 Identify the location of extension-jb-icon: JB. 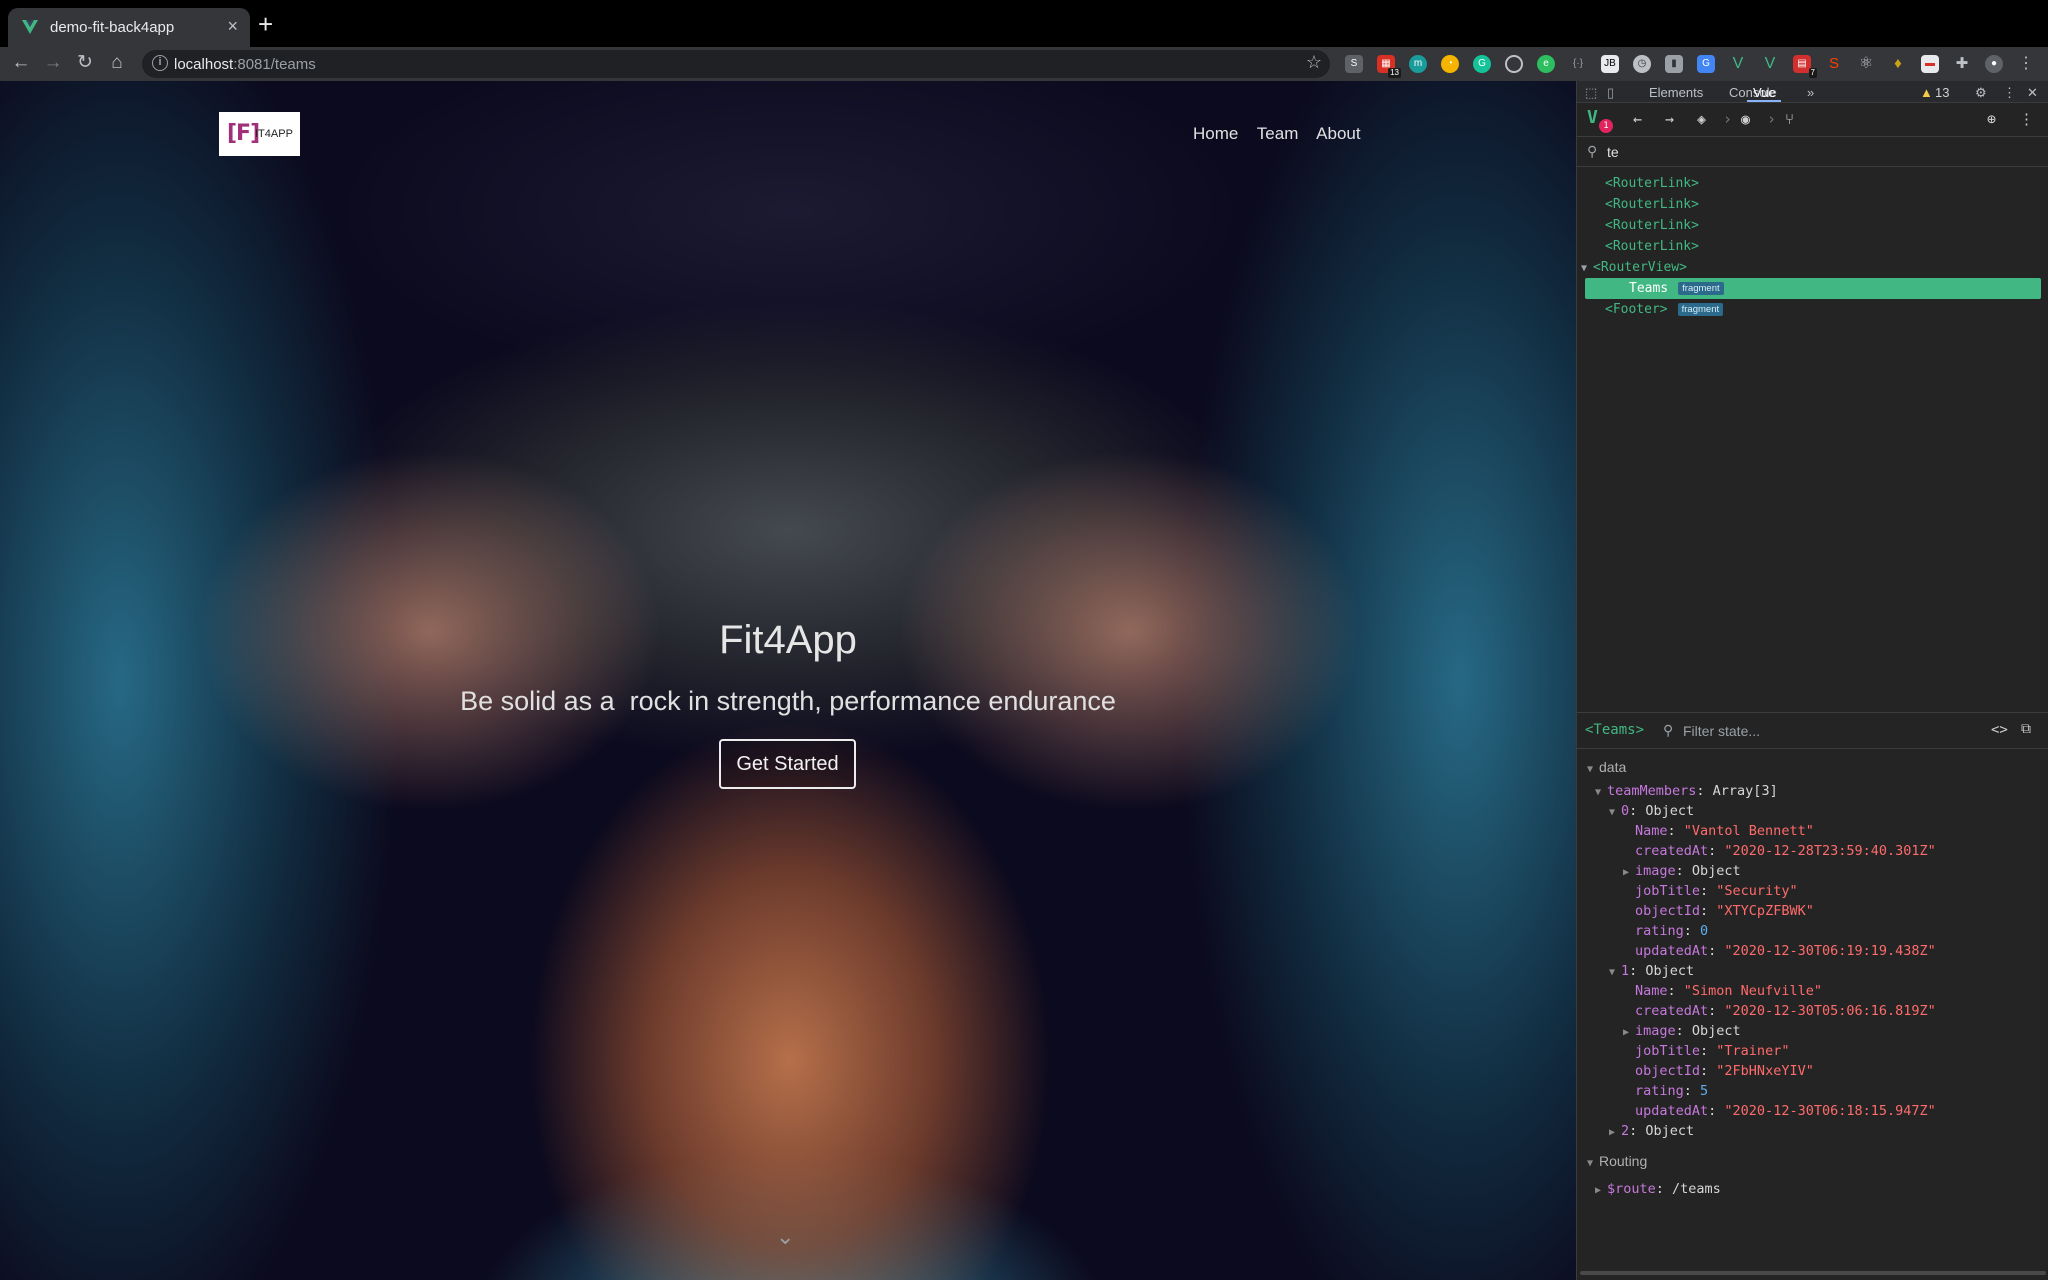
(1610, 64).